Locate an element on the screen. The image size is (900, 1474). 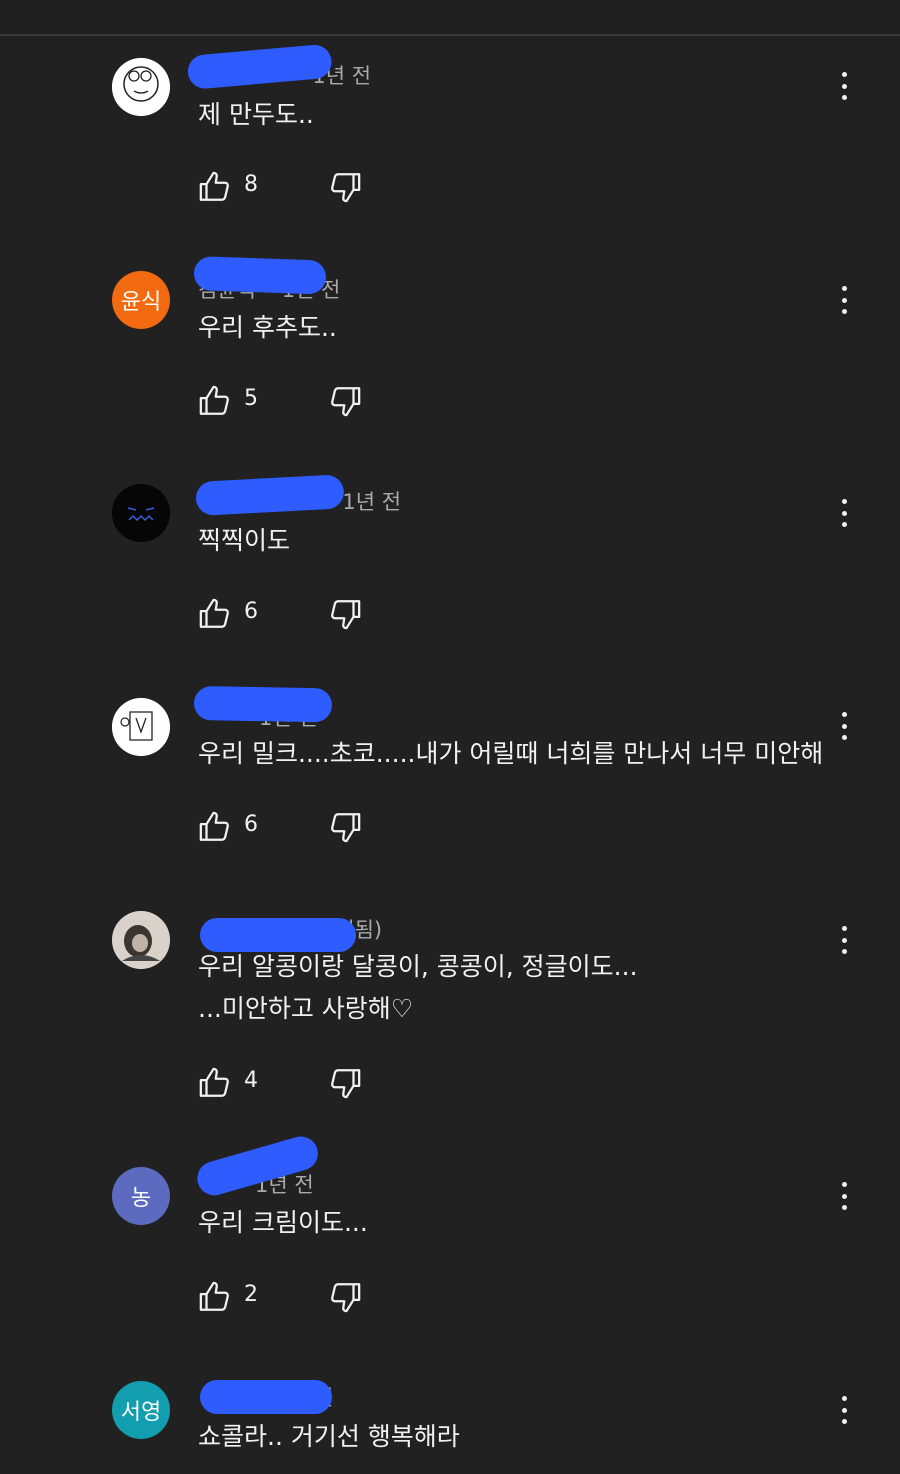
comment-text: 제 만두도.. is located at coordinates (256, 114).